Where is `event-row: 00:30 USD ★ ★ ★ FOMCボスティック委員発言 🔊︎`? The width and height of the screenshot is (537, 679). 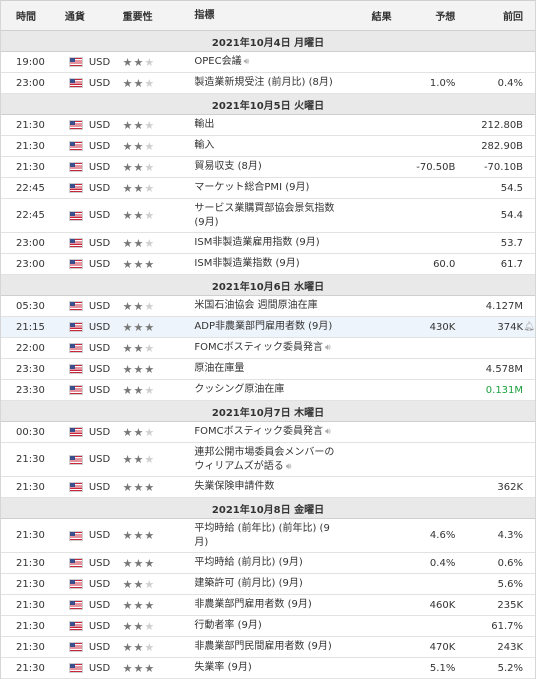
event-row: 00:30 USD ★ ★ ★ FOMCボスティック委員発言 🔊︎ is located at coordinates (268, 432).